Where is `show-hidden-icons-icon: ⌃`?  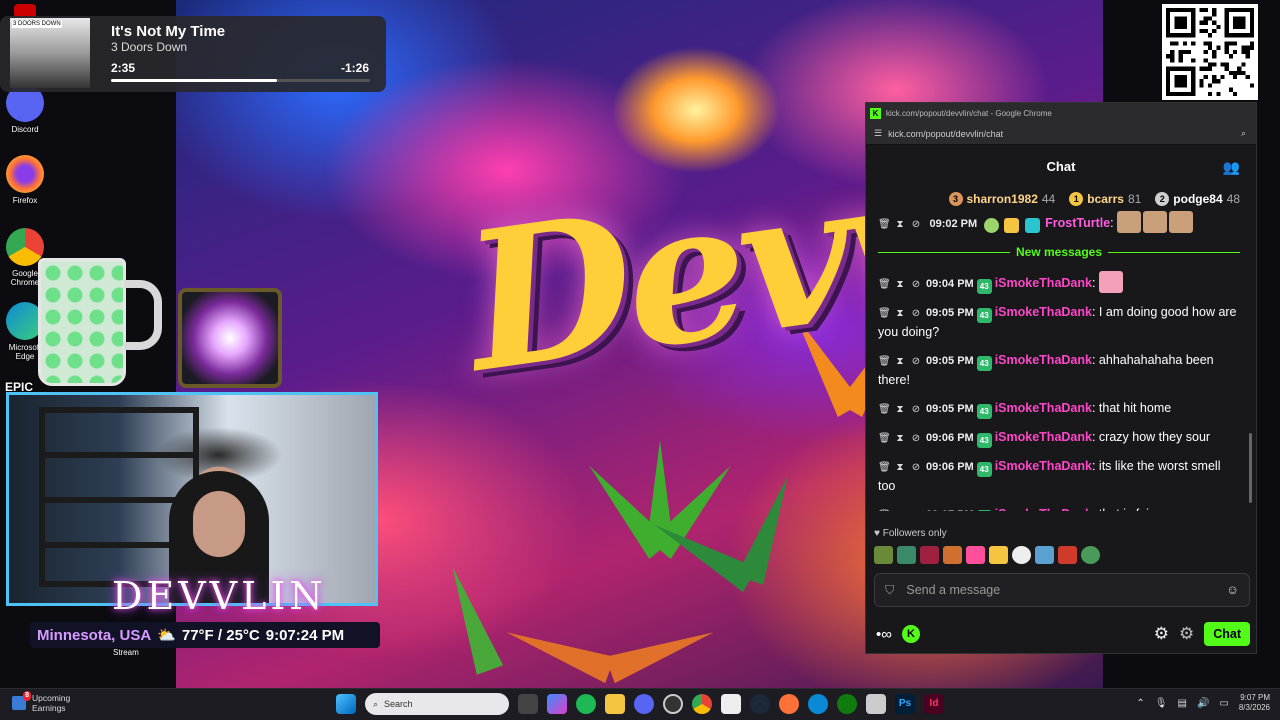
show-hidden-icons-icon: ⌃ is located at coordinates (1140, 703).